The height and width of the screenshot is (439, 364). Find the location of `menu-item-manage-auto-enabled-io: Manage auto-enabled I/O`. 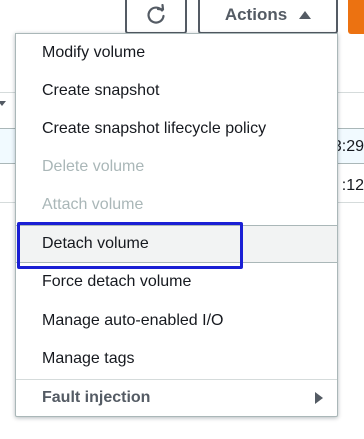

menu-item-manage-auto-enabled-io: Manage auto-enabled I/O is located at coordinates (176, 321).